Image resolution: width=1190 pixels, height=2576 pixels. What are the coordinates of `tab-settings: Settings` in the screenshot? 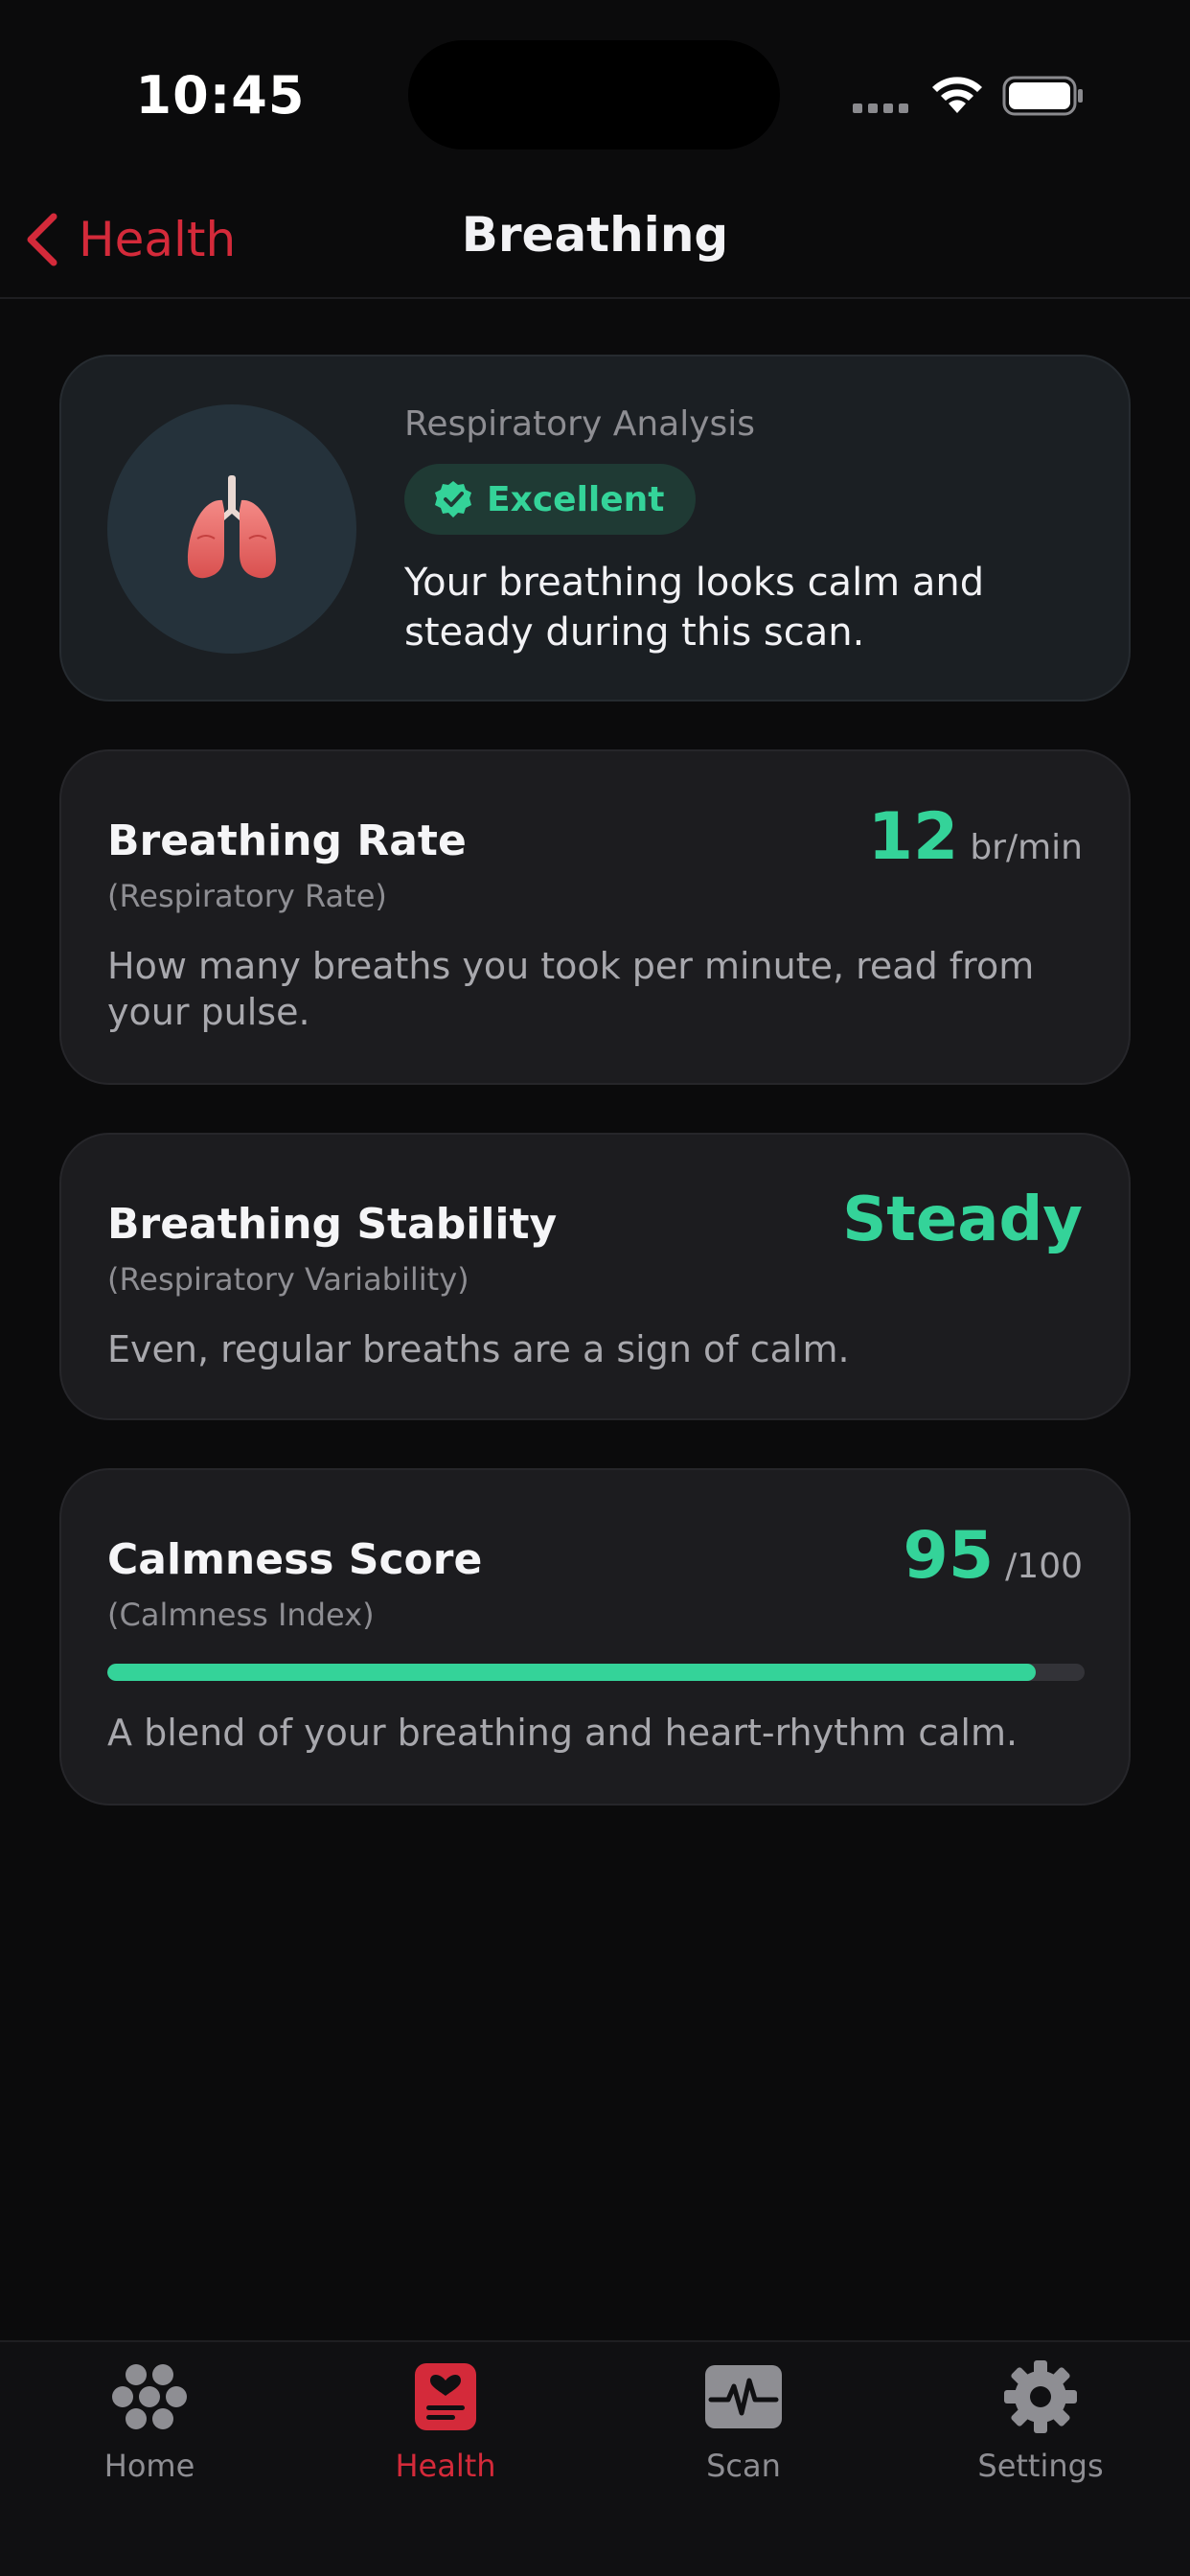 It's located at (1040, 2431).